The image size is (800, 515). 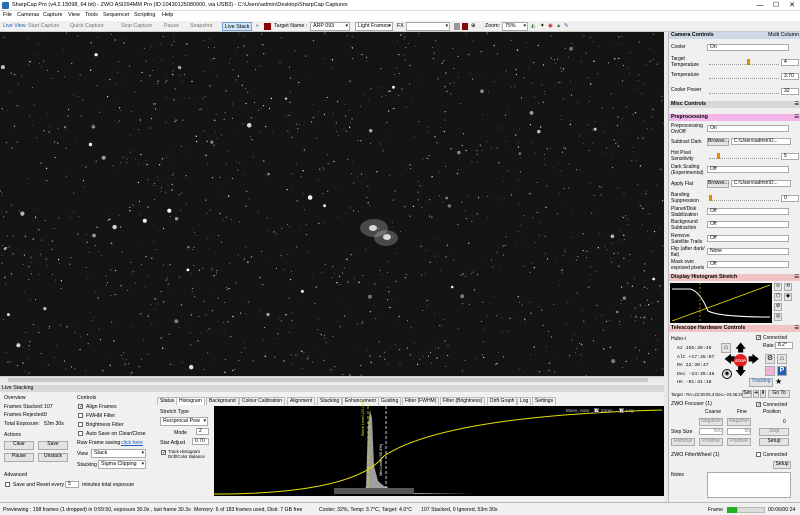 I want to click on view-select: Stack, so click(x=118, y=453).